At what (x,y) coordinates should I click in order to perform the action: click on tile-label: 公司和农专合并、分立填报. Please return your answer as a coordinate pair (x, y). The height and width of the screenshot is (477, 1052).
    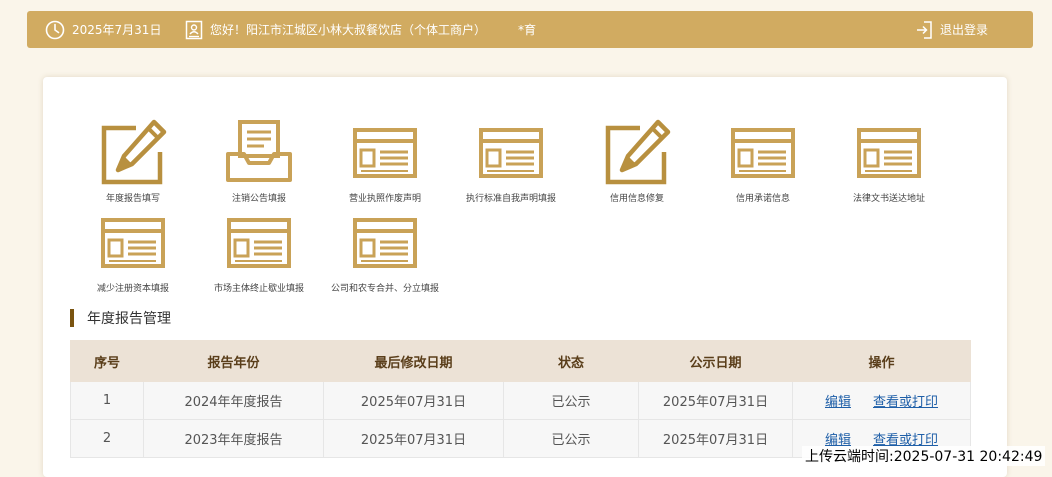
    Looking at the image, I should click on (384, 289).